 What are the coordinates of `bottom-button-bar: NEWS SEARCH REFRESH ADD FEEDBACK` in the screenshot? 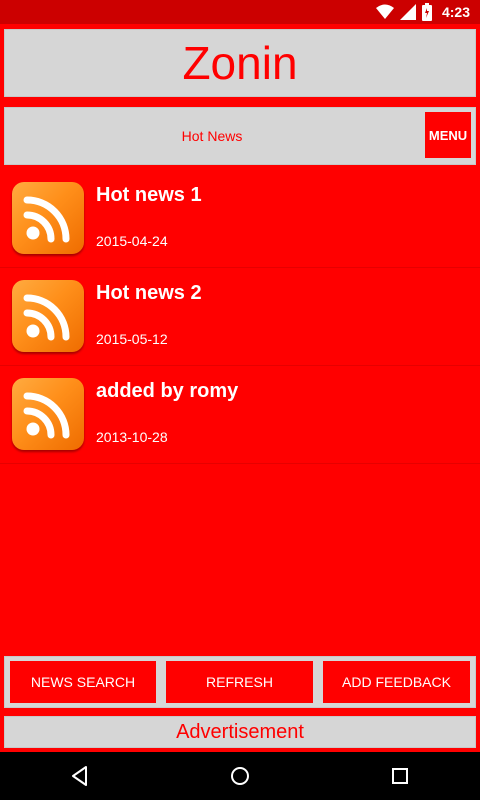 It's located at (240, 682).